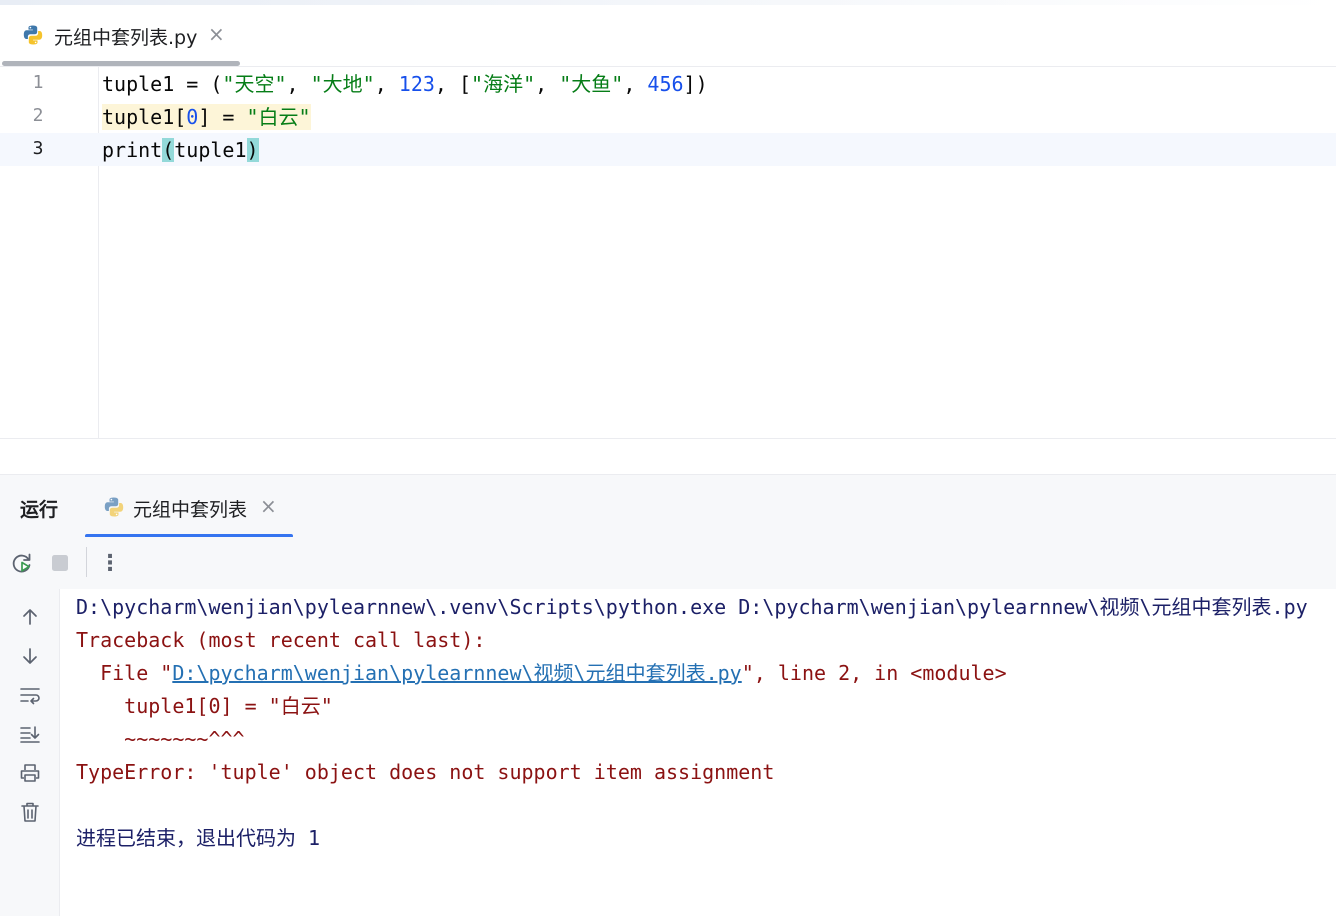 The height and width of the screenshot is (916, 1336). What do you see at coordinates (668, 36) in the screenshot?
I see `editor-tab-bar: 元组中套列表.py ×` at bounding box center [668, 36].